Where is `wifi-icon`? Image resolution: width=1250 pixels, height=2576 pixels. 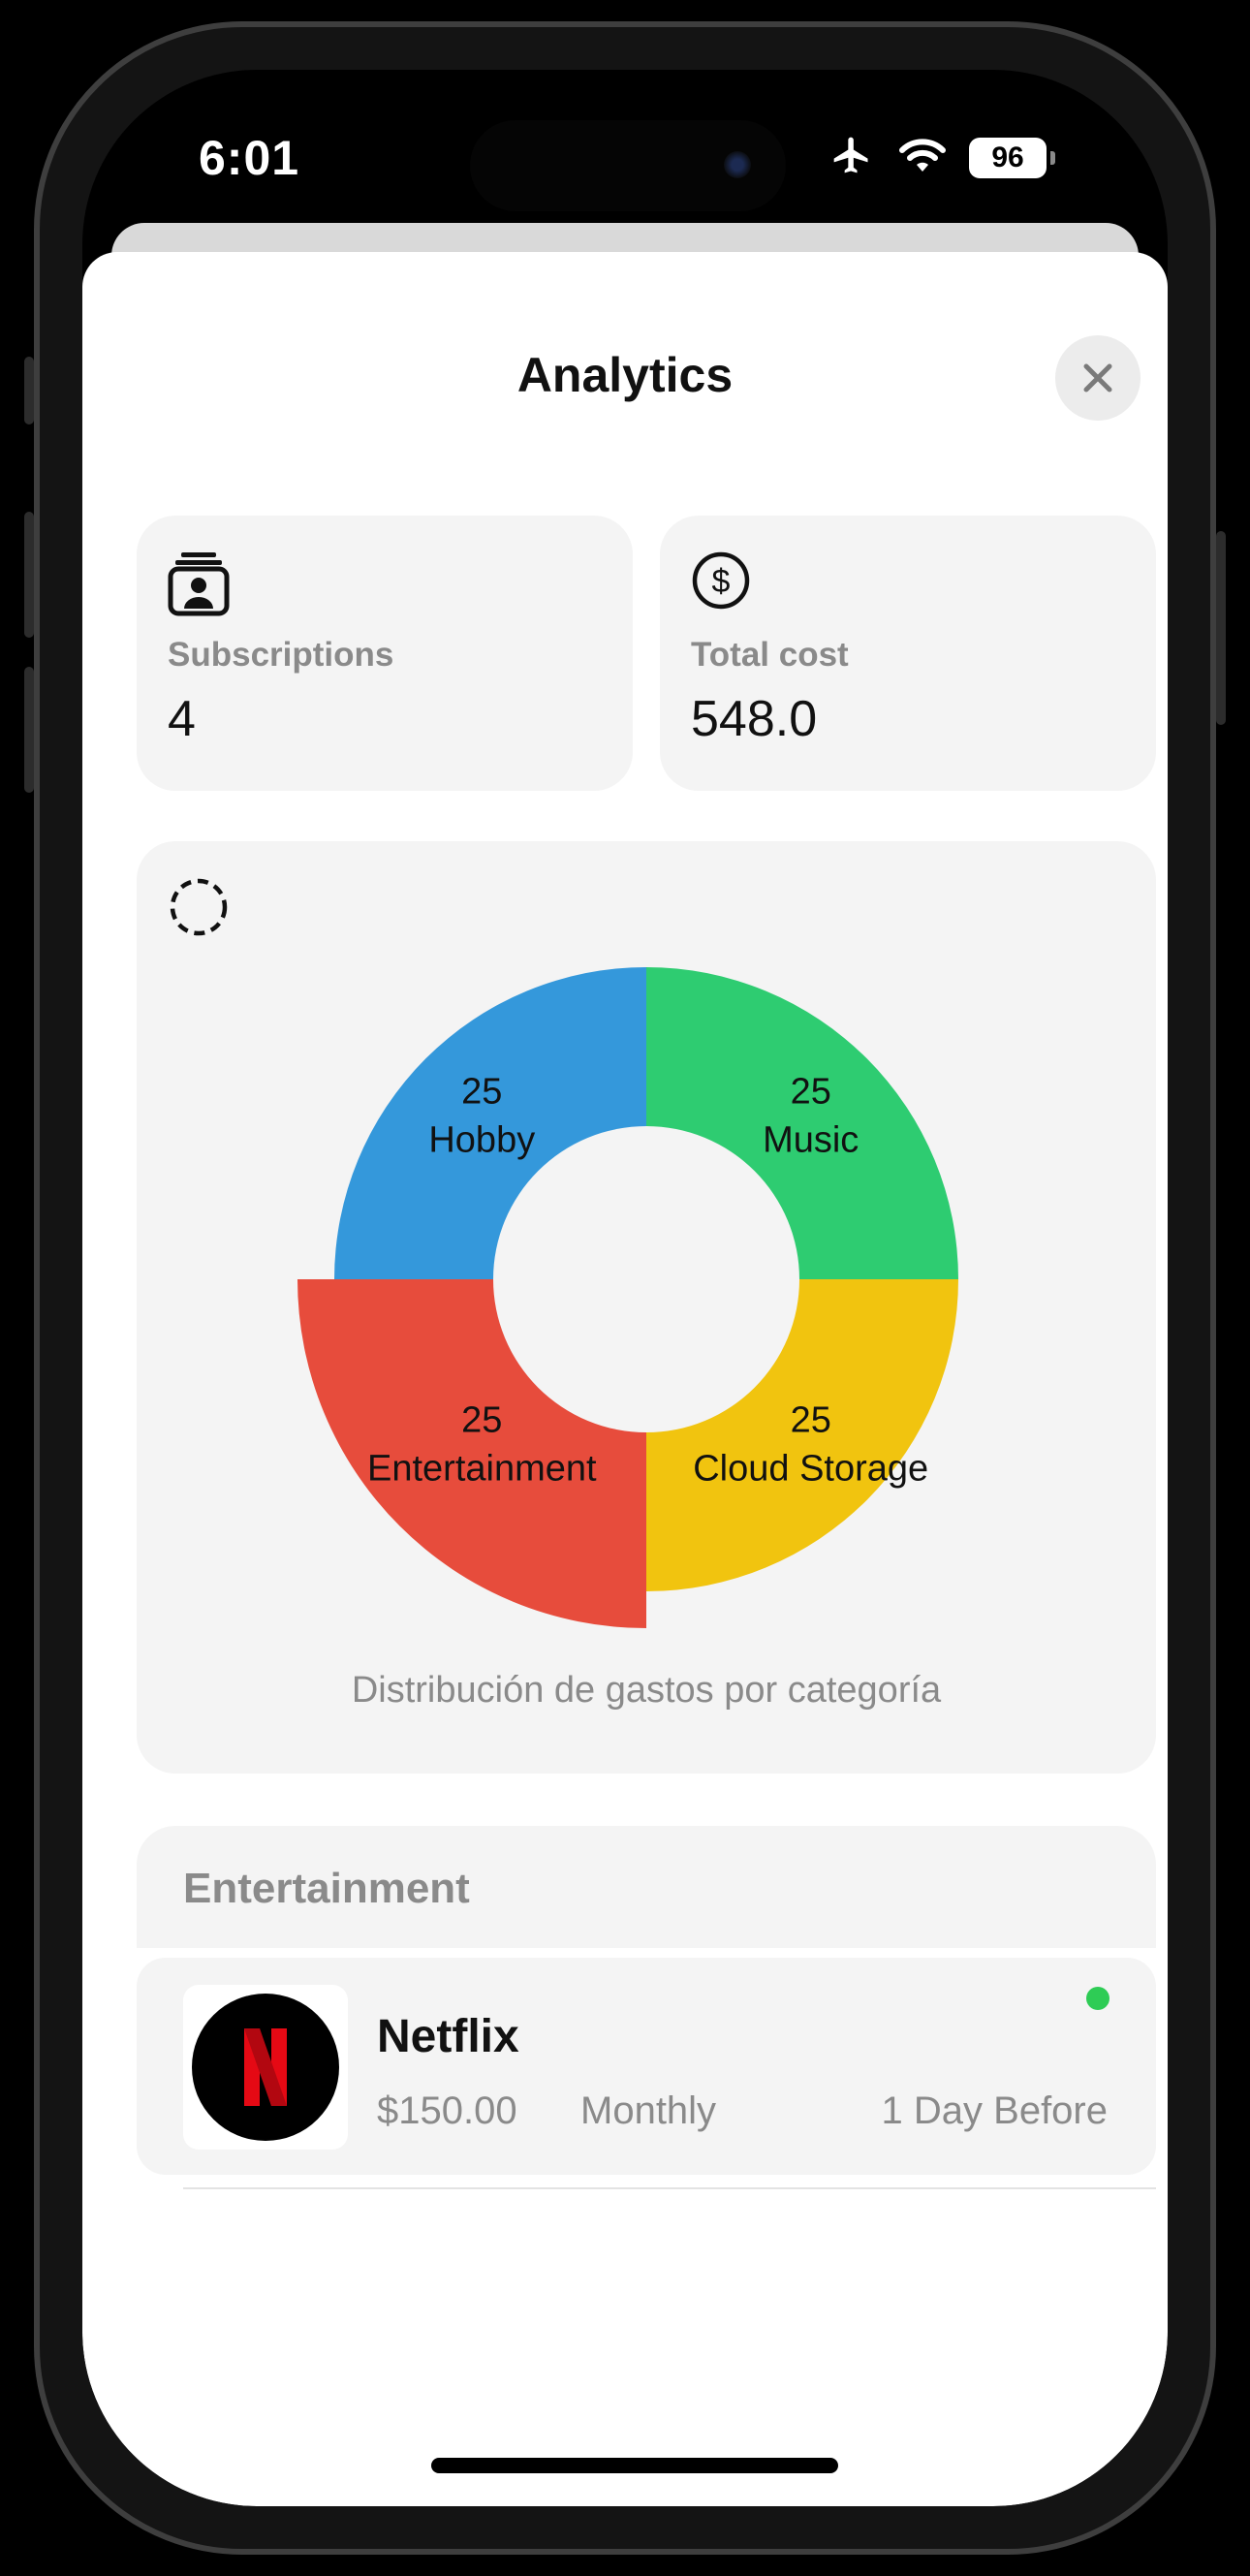 wifi-icon is located at coordinates (922, 157).